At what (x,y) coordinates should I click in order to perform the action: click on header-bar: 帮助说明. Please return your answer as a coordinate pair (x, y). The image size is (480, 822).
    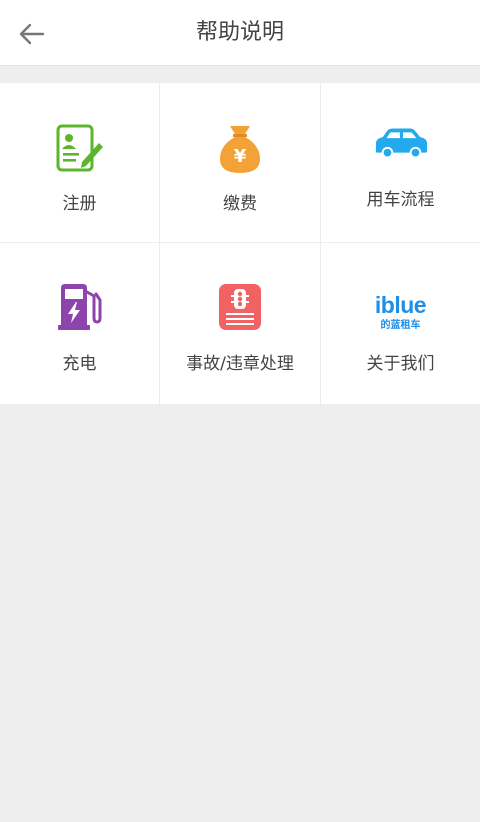
    Looking at the image, I should click on (240, 33).